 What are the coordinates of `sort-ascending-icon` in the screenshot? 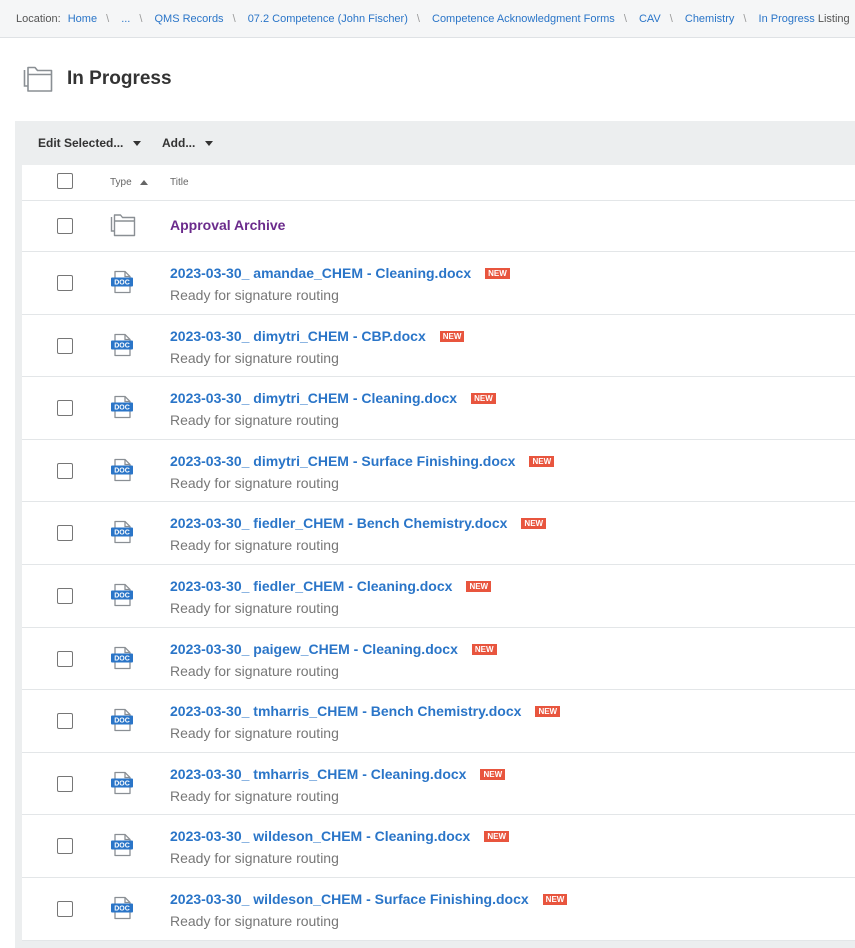 It's located at (143, 182).